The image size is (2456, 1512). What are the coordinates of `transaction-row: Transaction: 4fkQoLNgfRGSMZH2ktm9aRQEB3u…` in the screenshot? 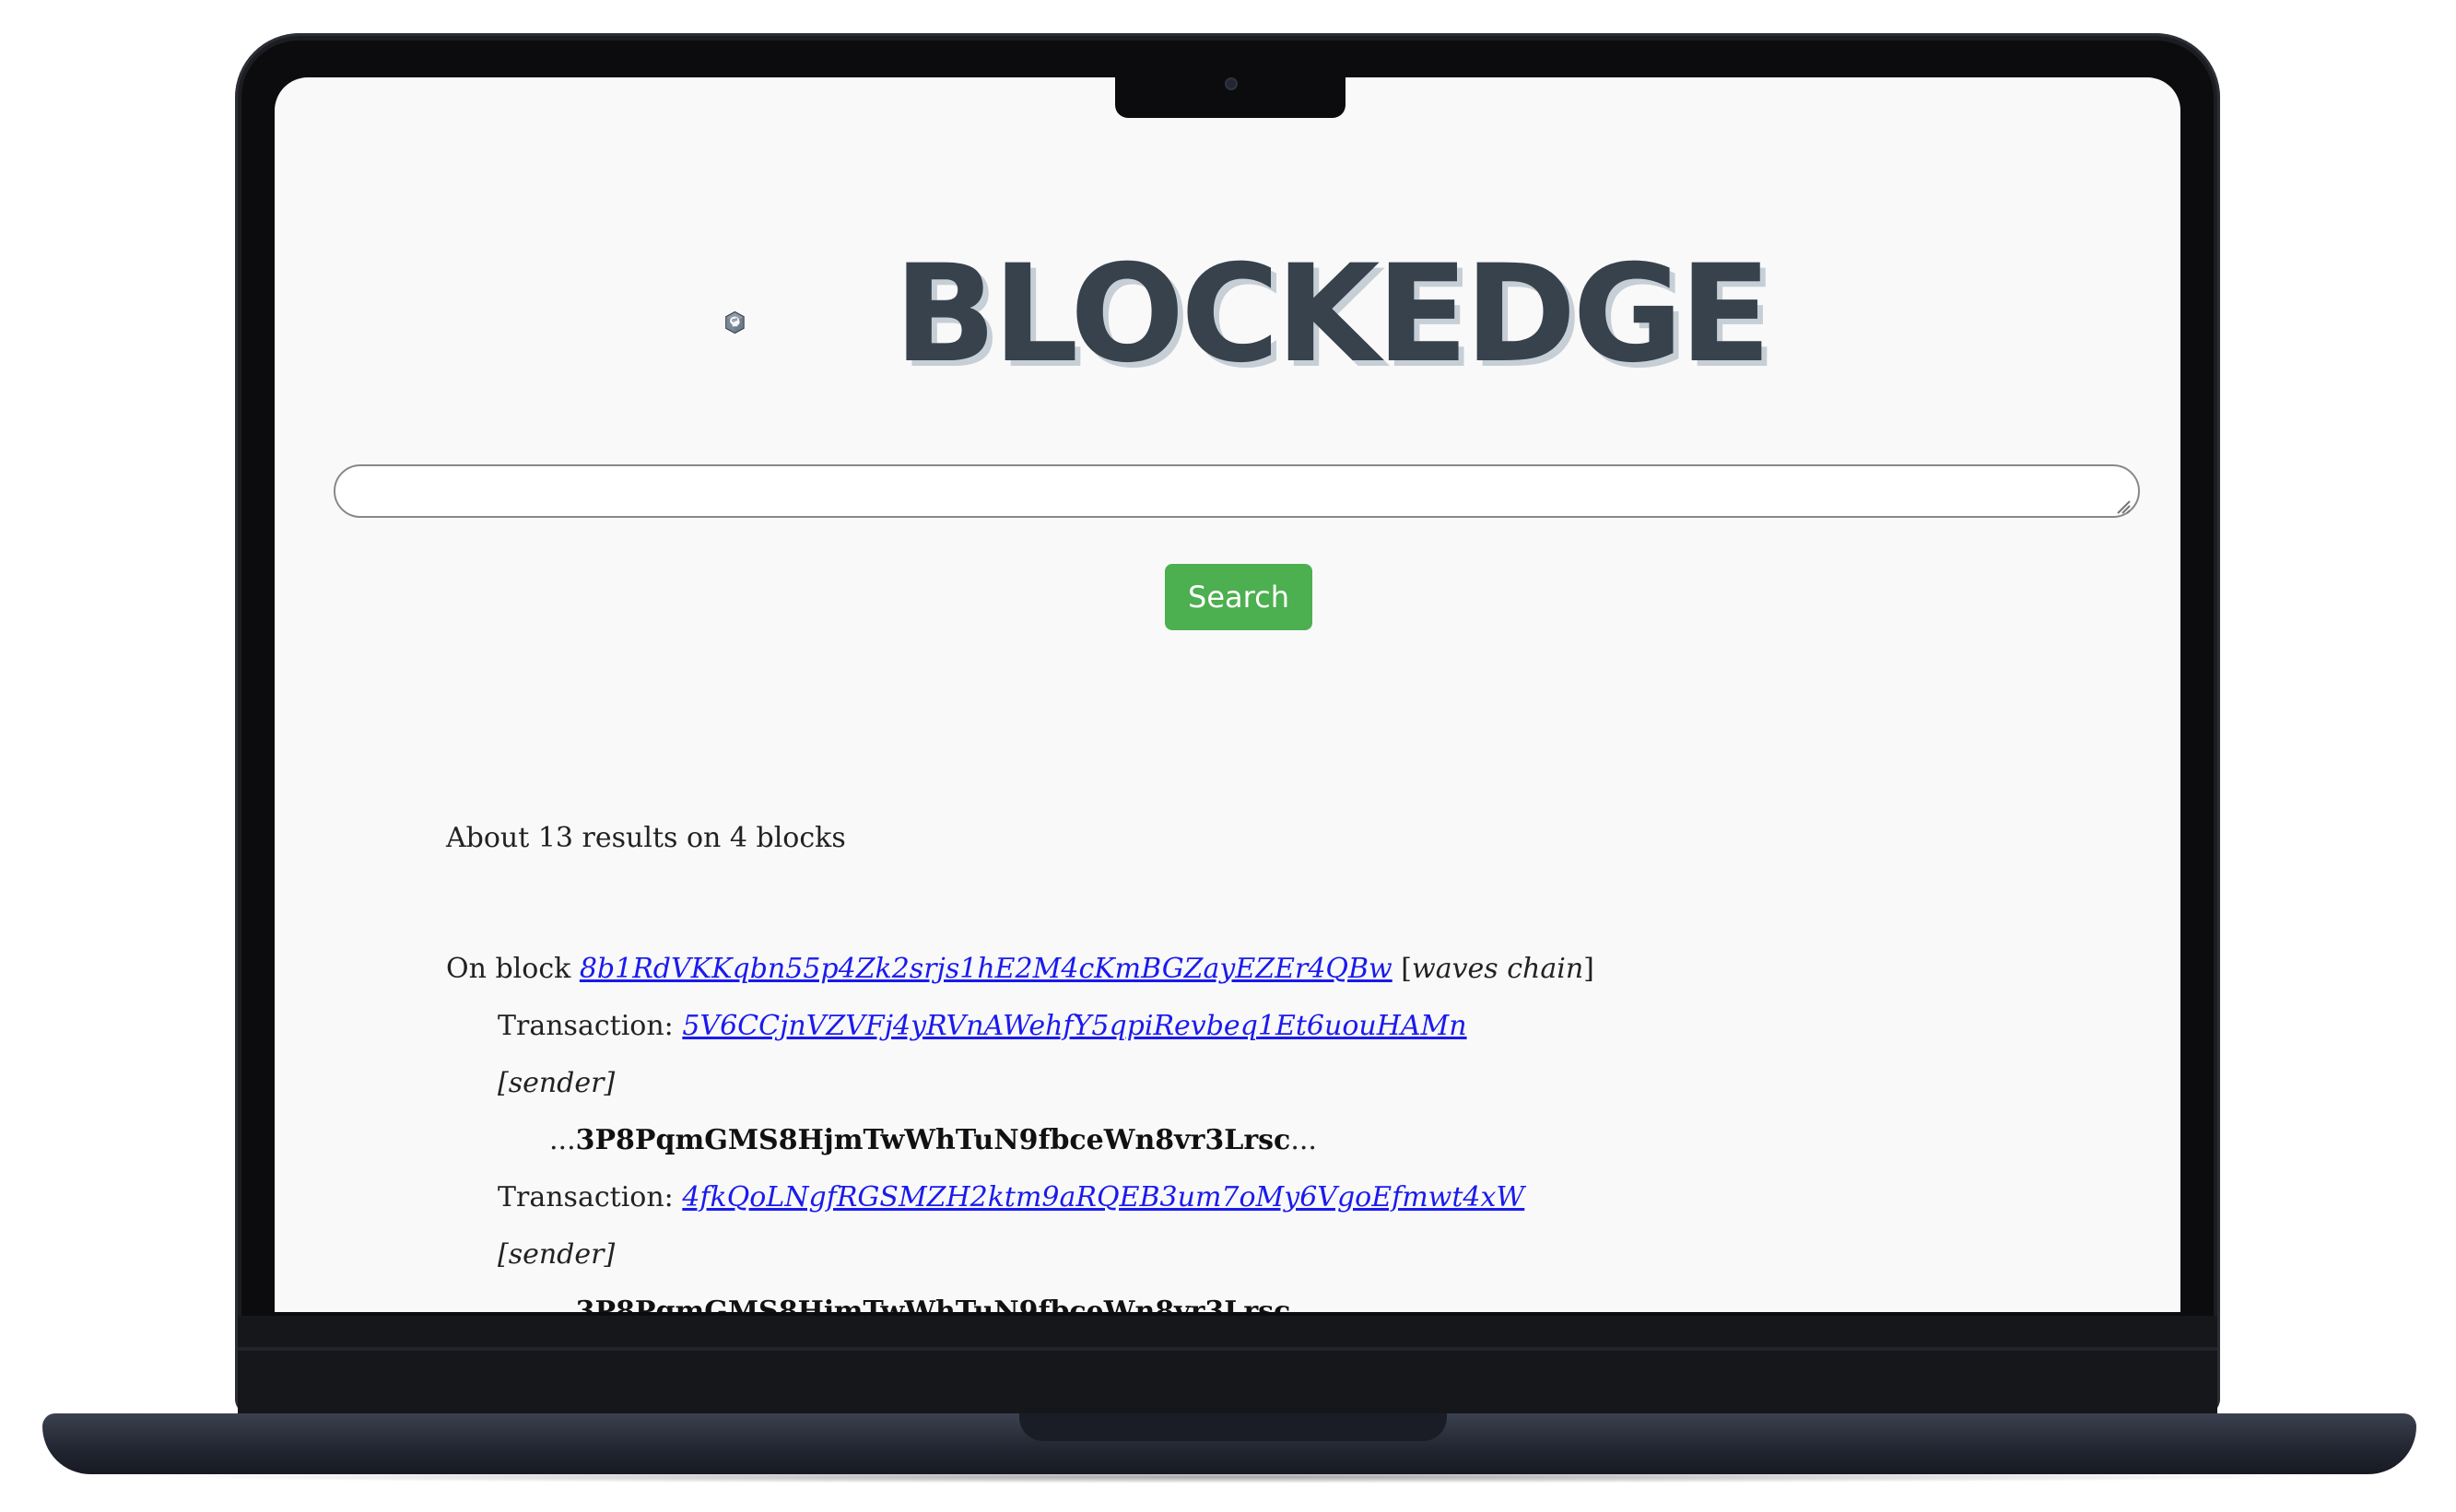 It's located at (1011, 1197).